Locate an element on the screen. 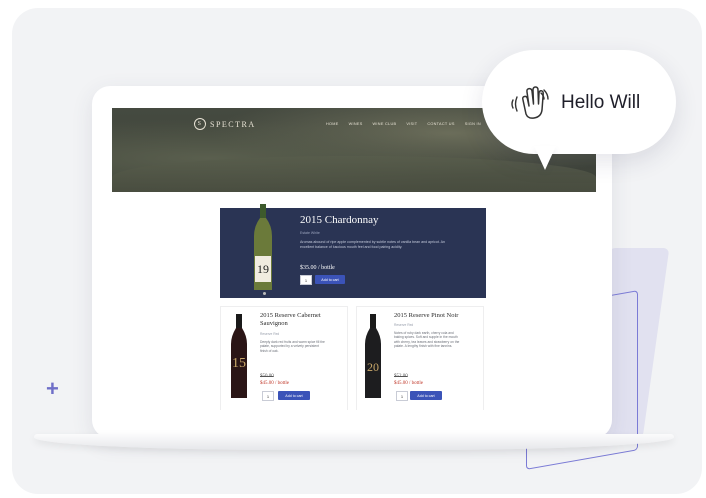  featured-subtitle: Estate White is located at coordinates (310, 233).